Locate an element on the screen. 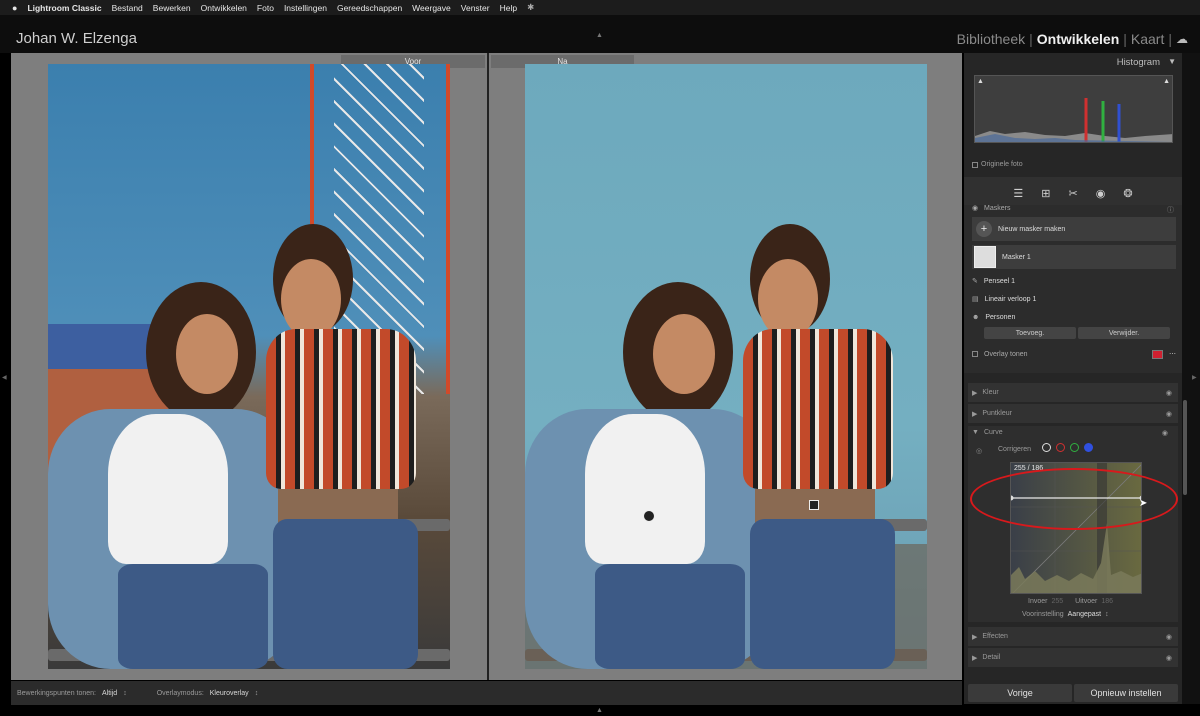 The width and height of the screenshot is (1200, 716). section-puntkleur: ▶ Puntkleur ◉ is located at coordinates (1073, 413).